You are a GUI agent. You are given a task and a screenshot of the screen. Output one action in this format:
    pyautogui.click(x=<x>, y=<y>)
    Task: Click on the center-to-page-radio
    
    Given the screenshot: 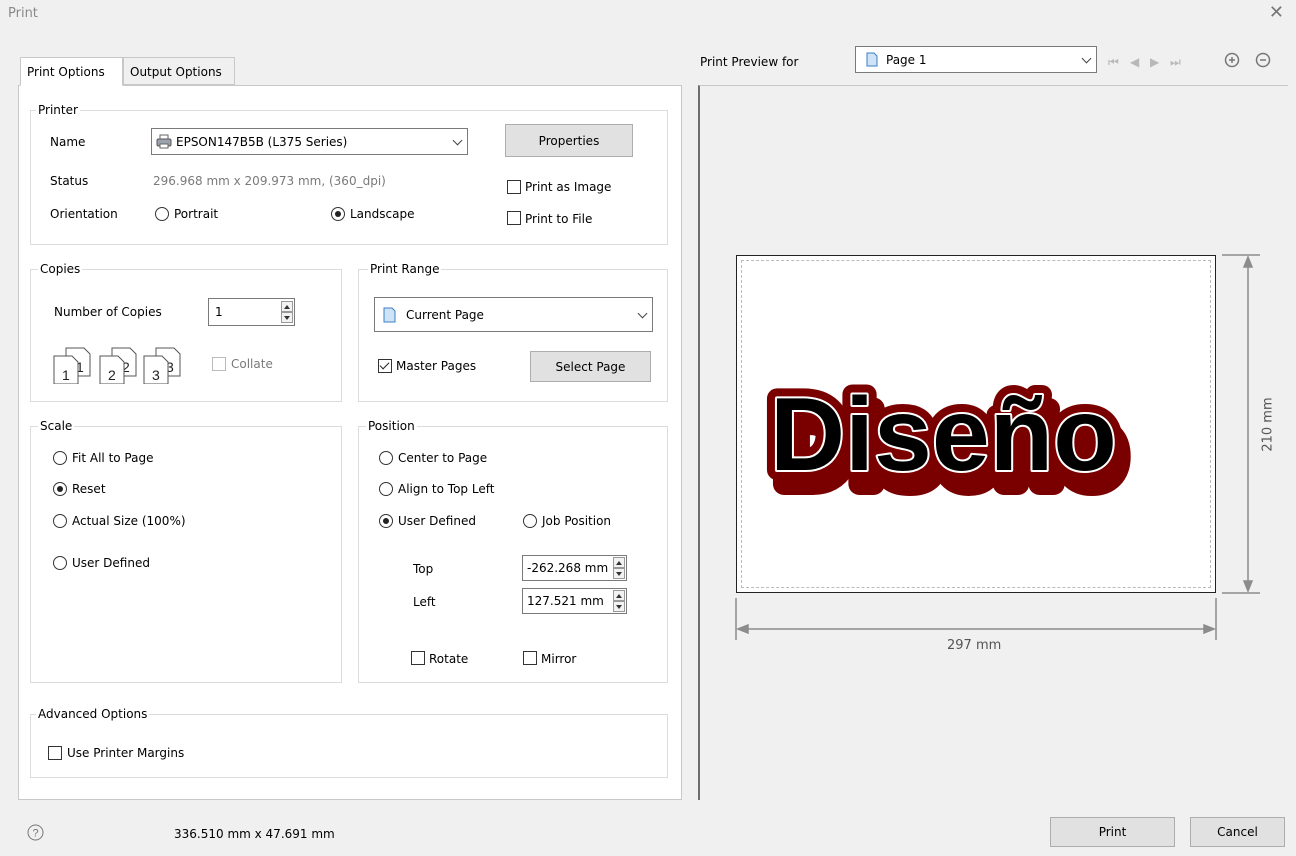 What is the action you would take?
    pyautogui.click(x=386, y=458)
    